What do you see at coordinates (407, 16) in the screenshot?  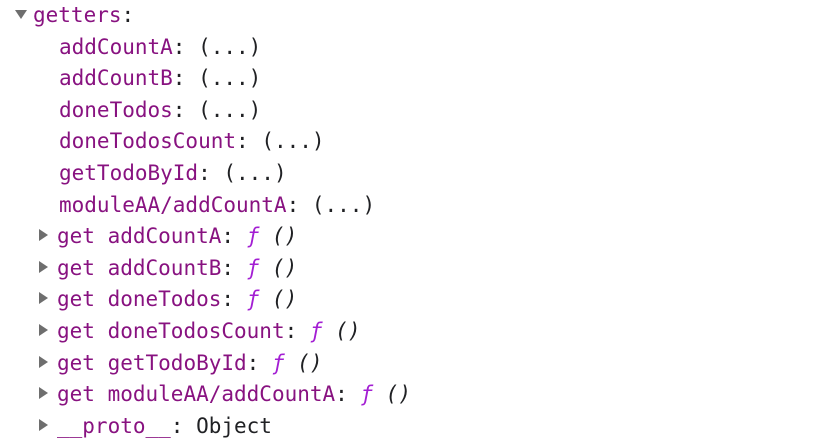 I see `tree-node-getters: getters:` at bounding box center [407, 16].